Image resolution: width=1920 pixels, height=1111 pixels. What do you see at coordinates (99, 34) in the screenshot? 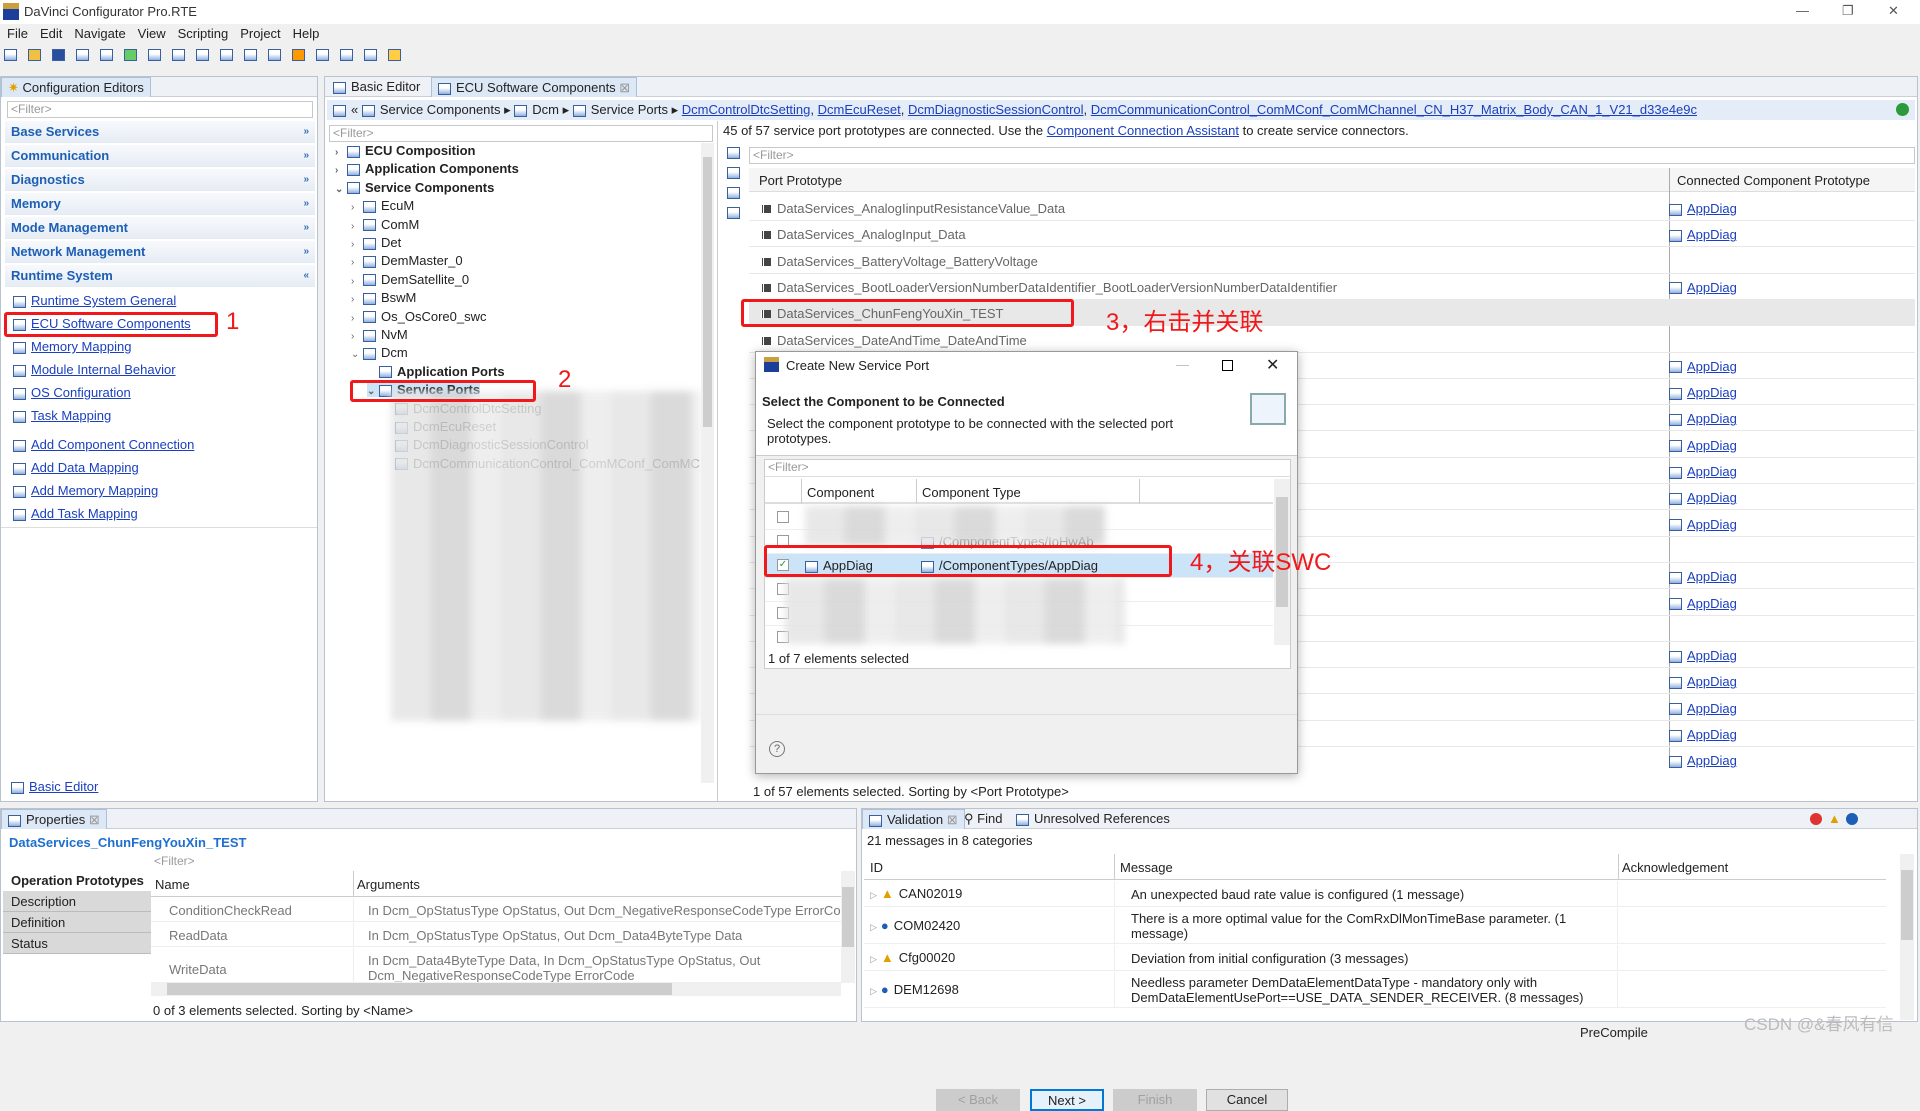
I see `menu-navigate: Navigate` at bounding box center [99, 34].